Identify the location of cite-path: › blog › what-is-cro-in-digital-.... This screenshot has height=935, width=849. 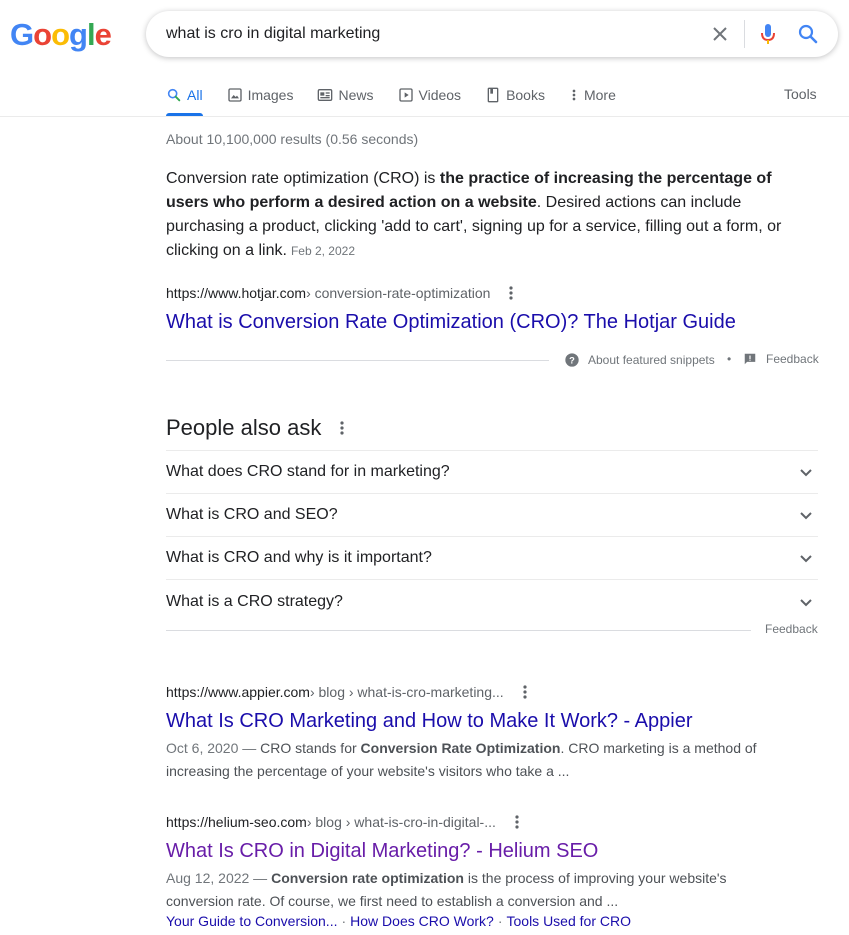
(401, 822).